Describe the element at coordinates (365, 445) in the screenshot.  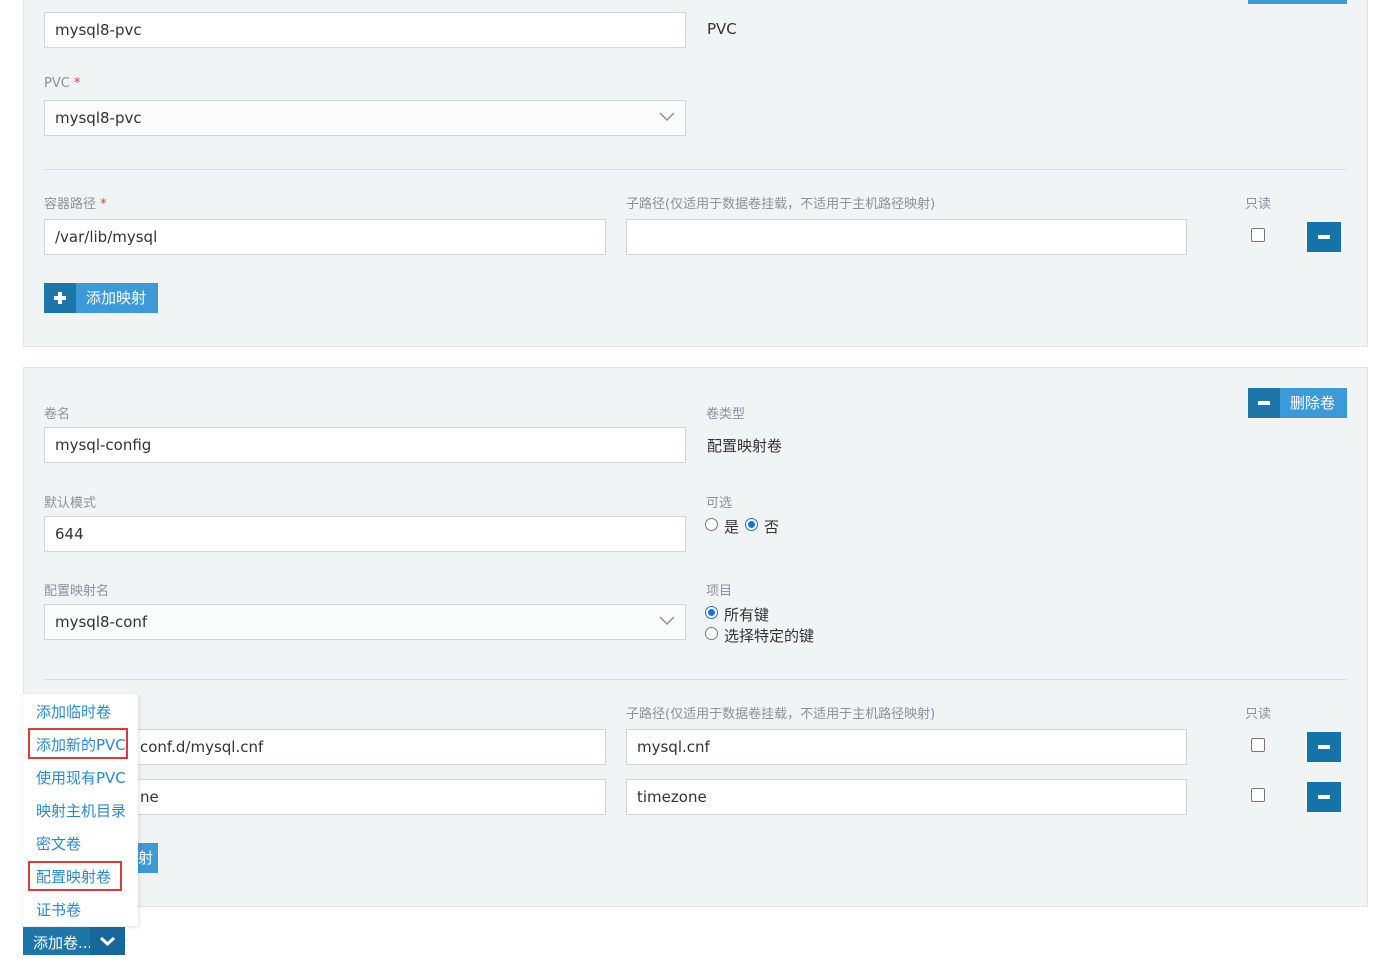
I see `volume-name-input-2: mysql-config` at that location.